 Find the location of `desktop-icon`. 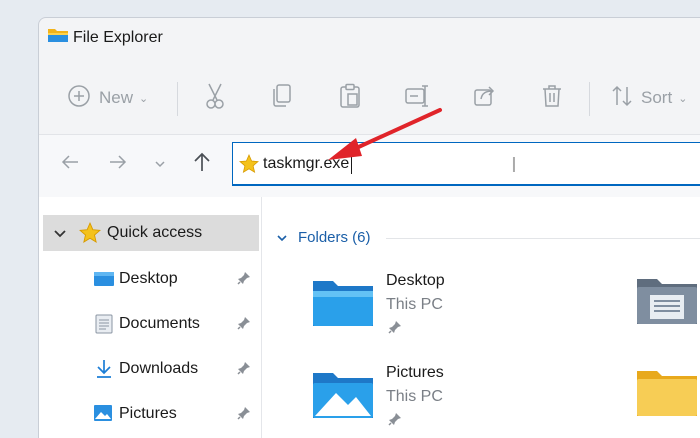

desktop-icon is located at coordinates (104, 281).